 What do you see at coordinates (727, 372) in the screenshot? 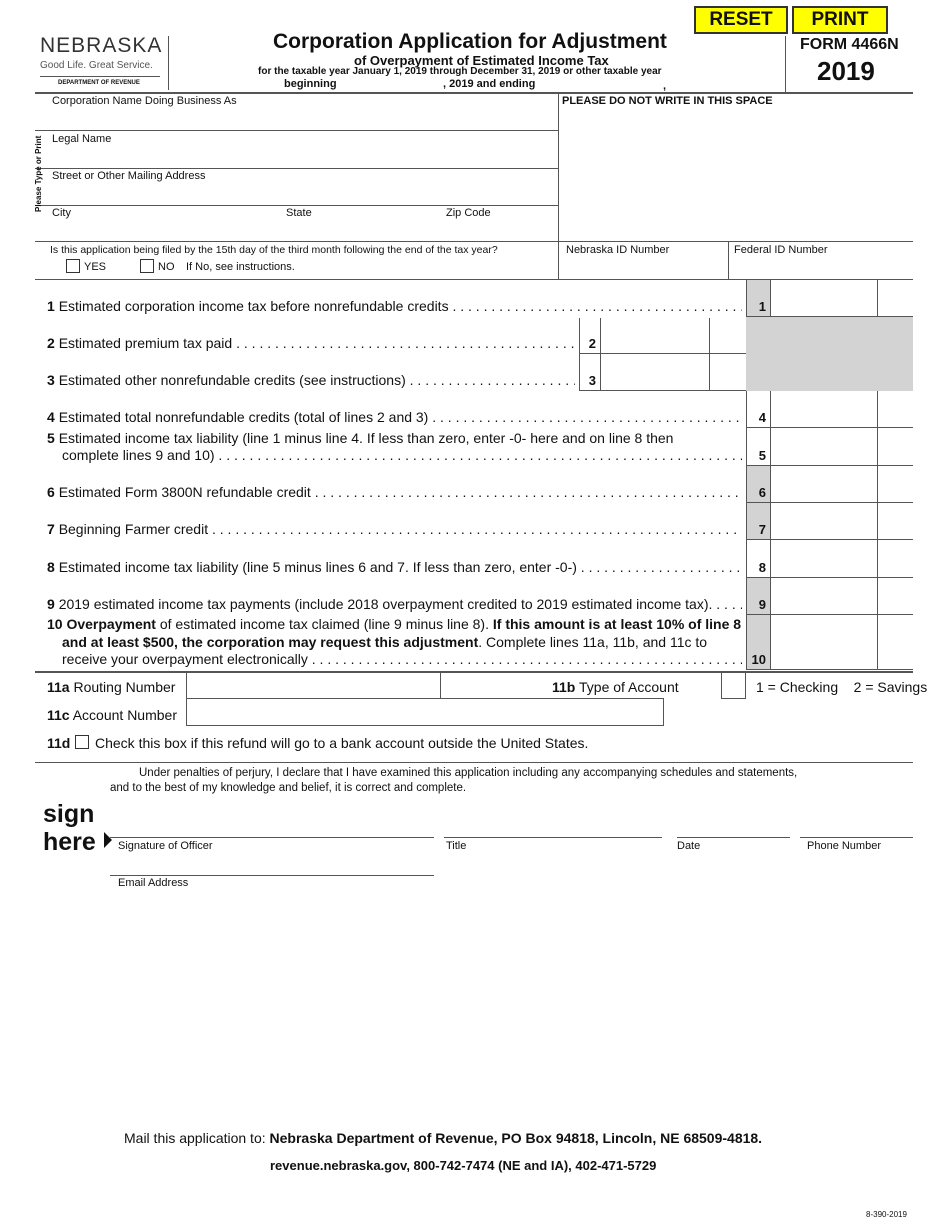
I see `line-3-cents-input` at bounding box center [727, 372].